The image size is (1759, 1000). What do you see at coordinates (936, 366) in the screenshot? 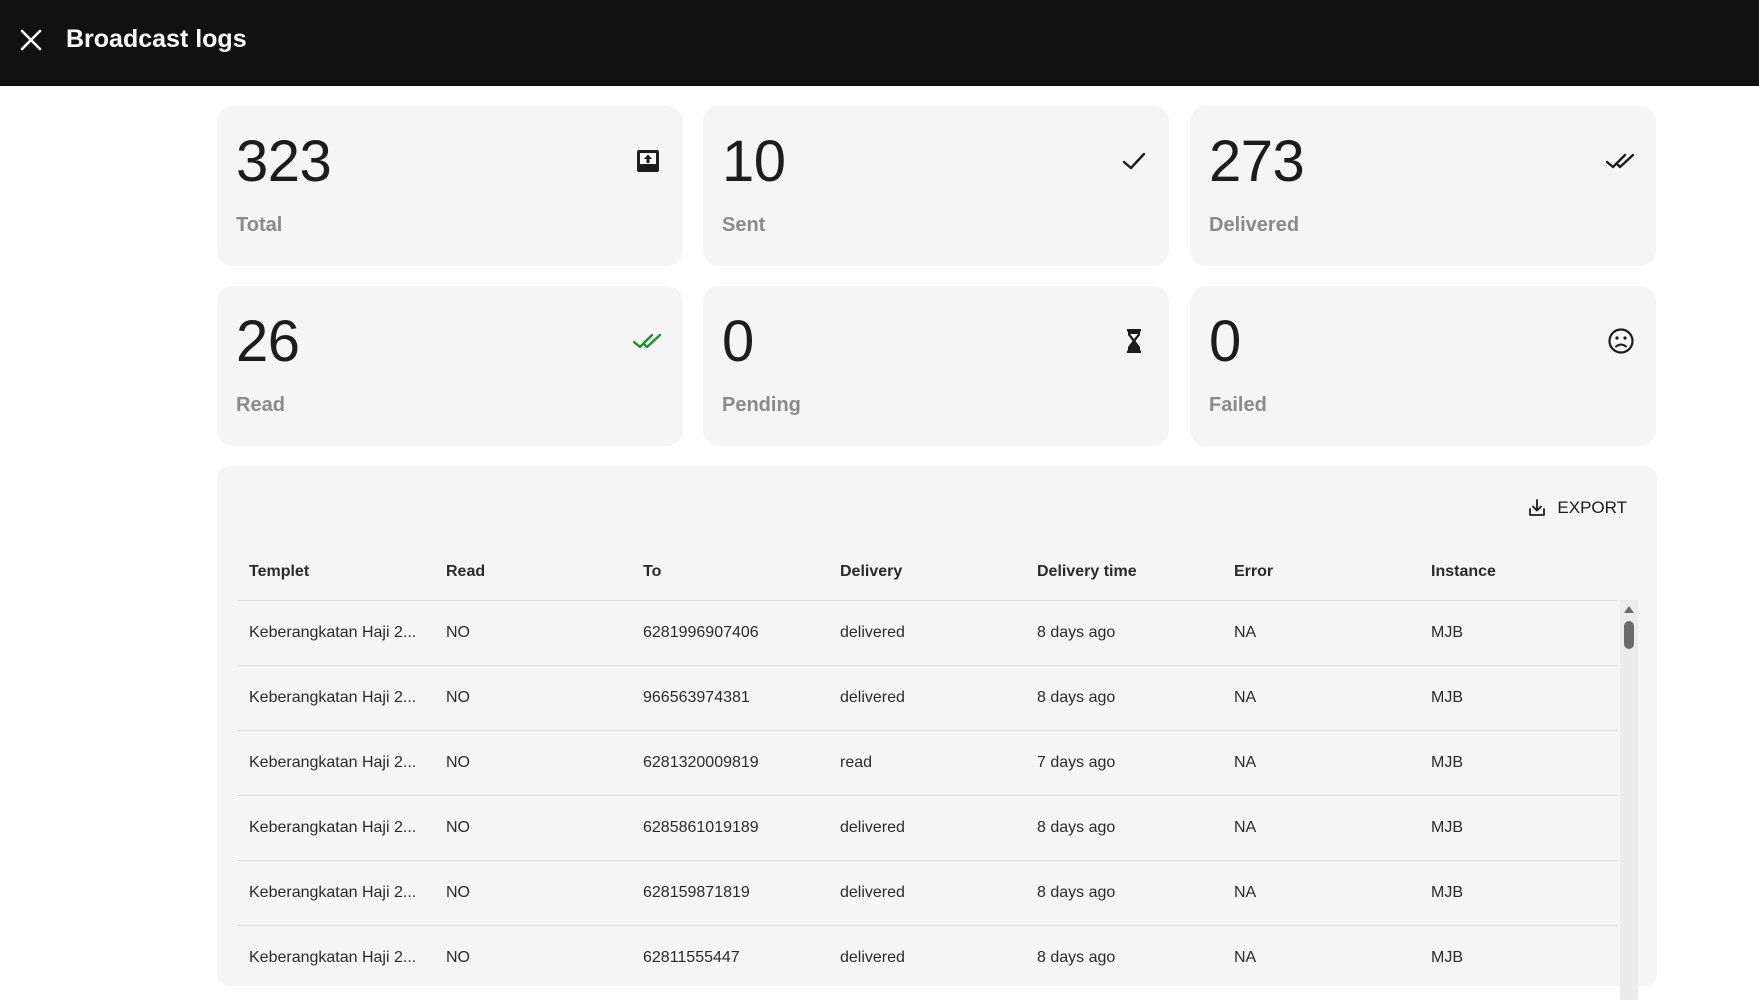
I see `stat-card-pending: 0 Pending` at bounding box center [936, 366].